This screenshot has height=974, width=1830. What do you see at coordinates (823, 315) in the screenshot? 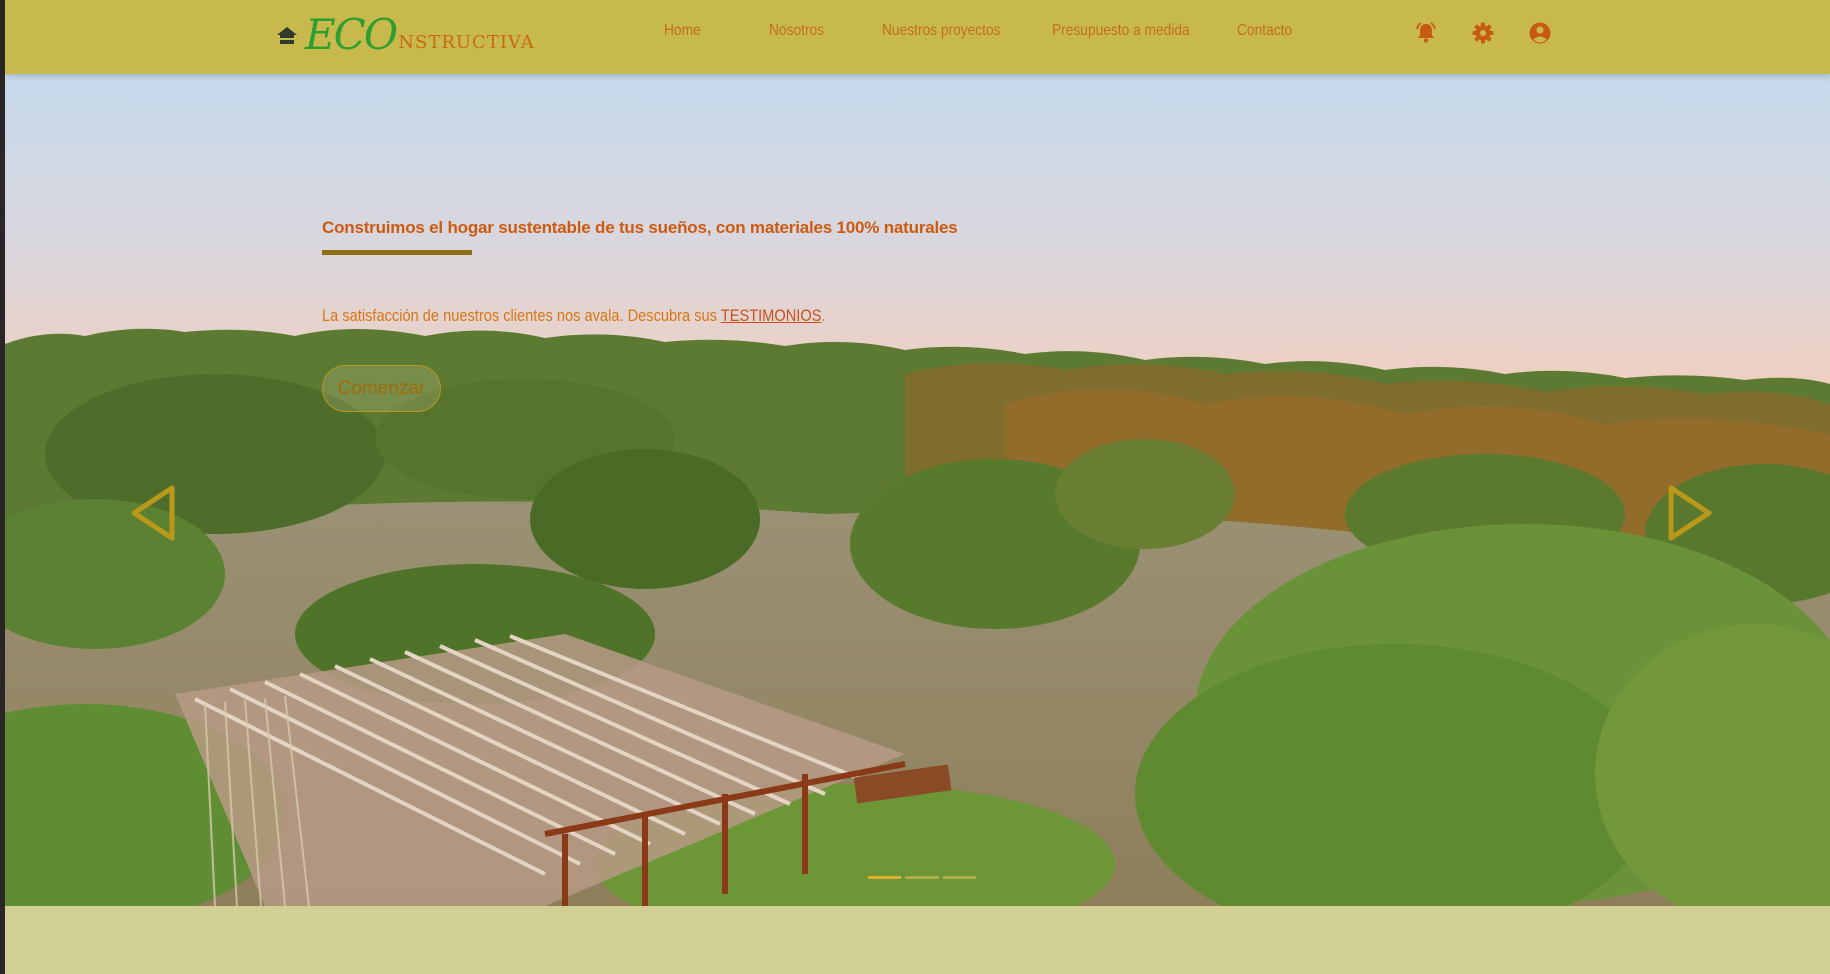
I see `subtitle-period: .` at bounding box center [823, 315].